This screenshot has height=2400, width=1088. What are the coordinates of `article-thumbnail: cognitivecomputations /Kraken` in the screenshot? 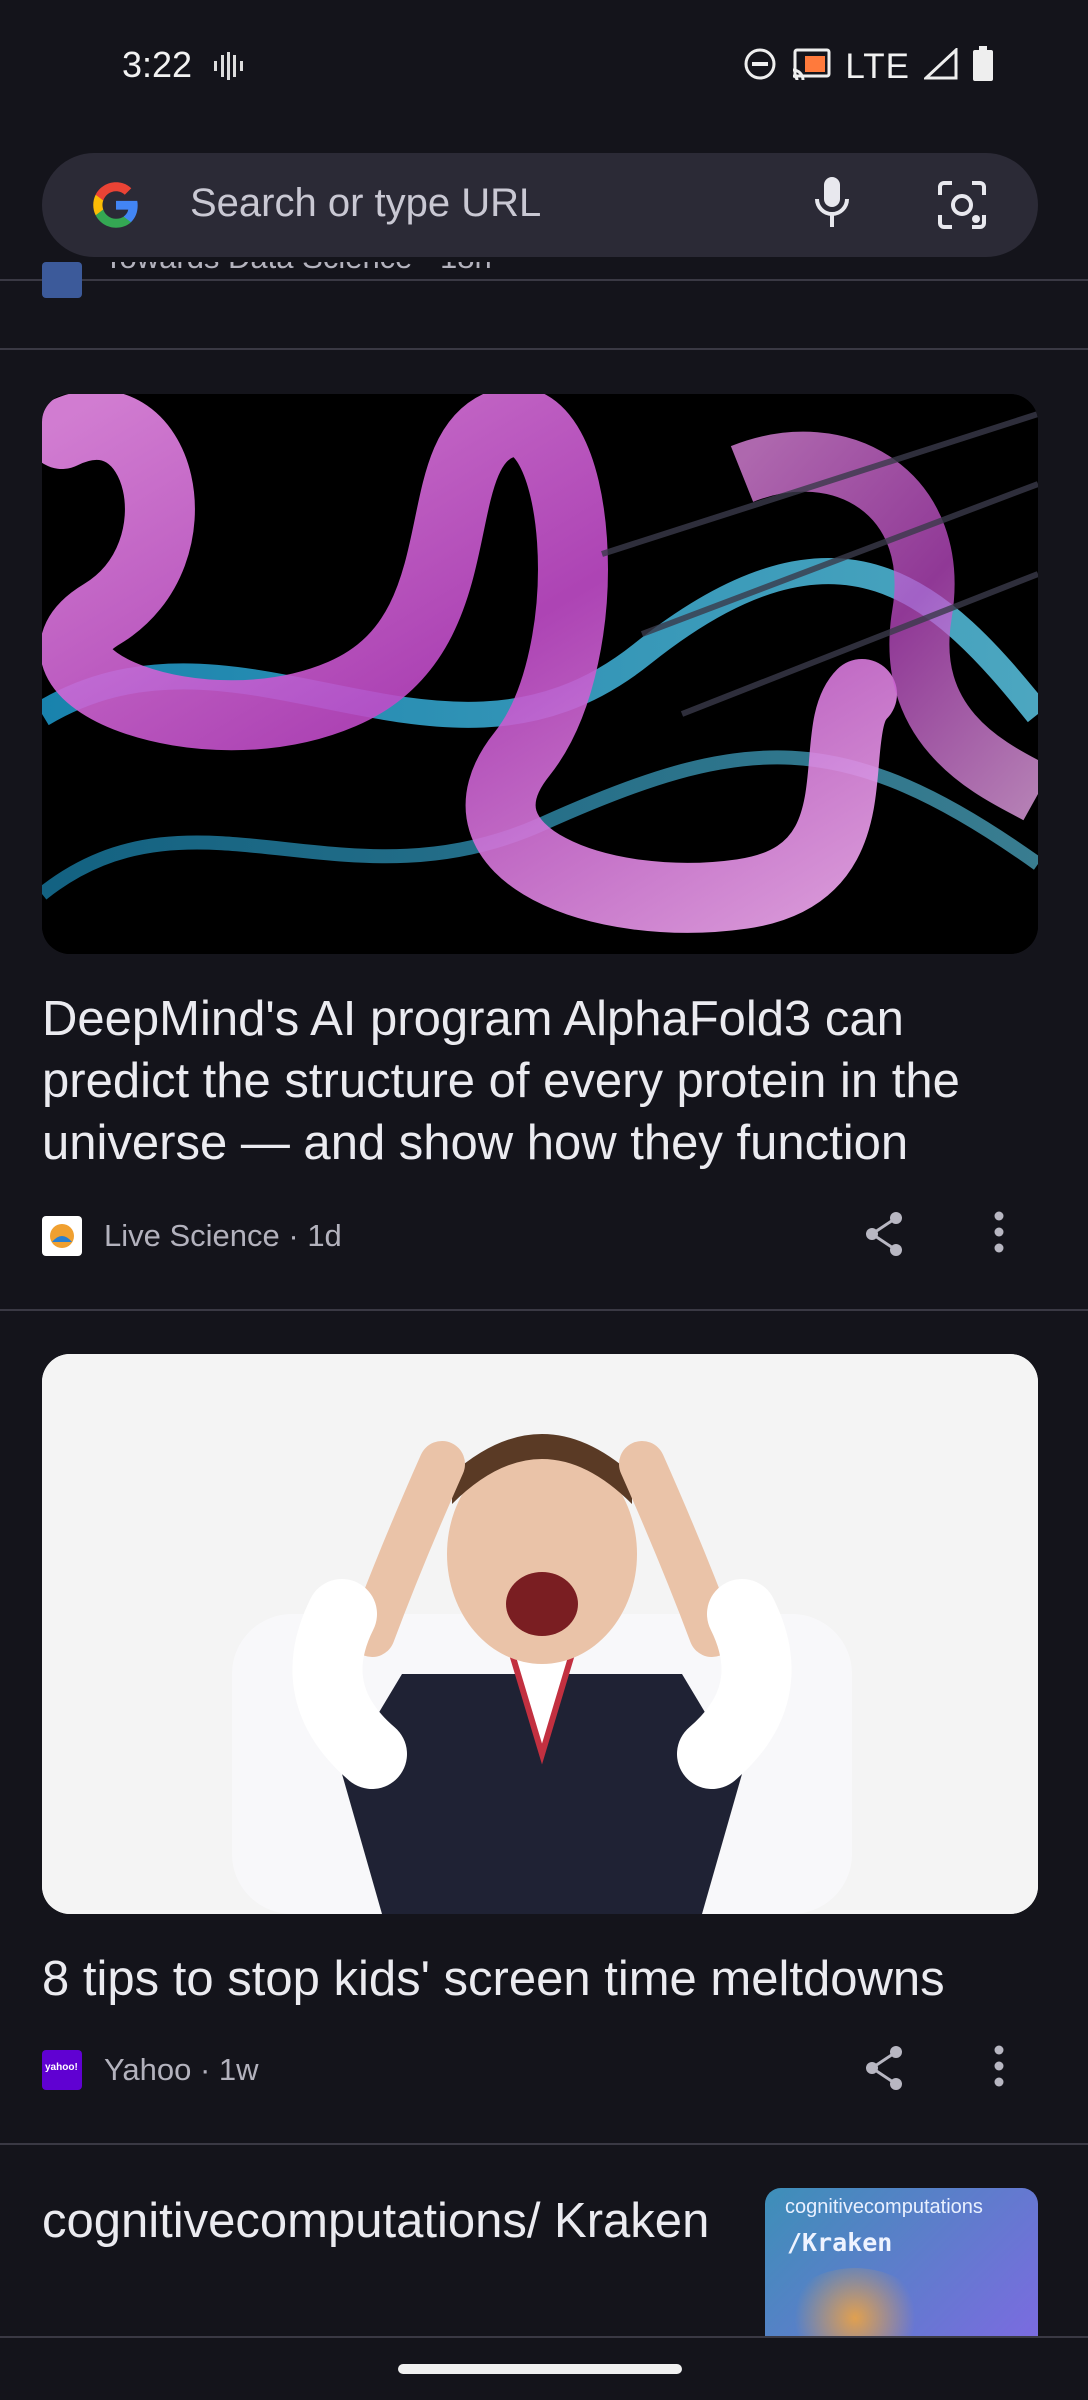 It's located at (901, 2263).